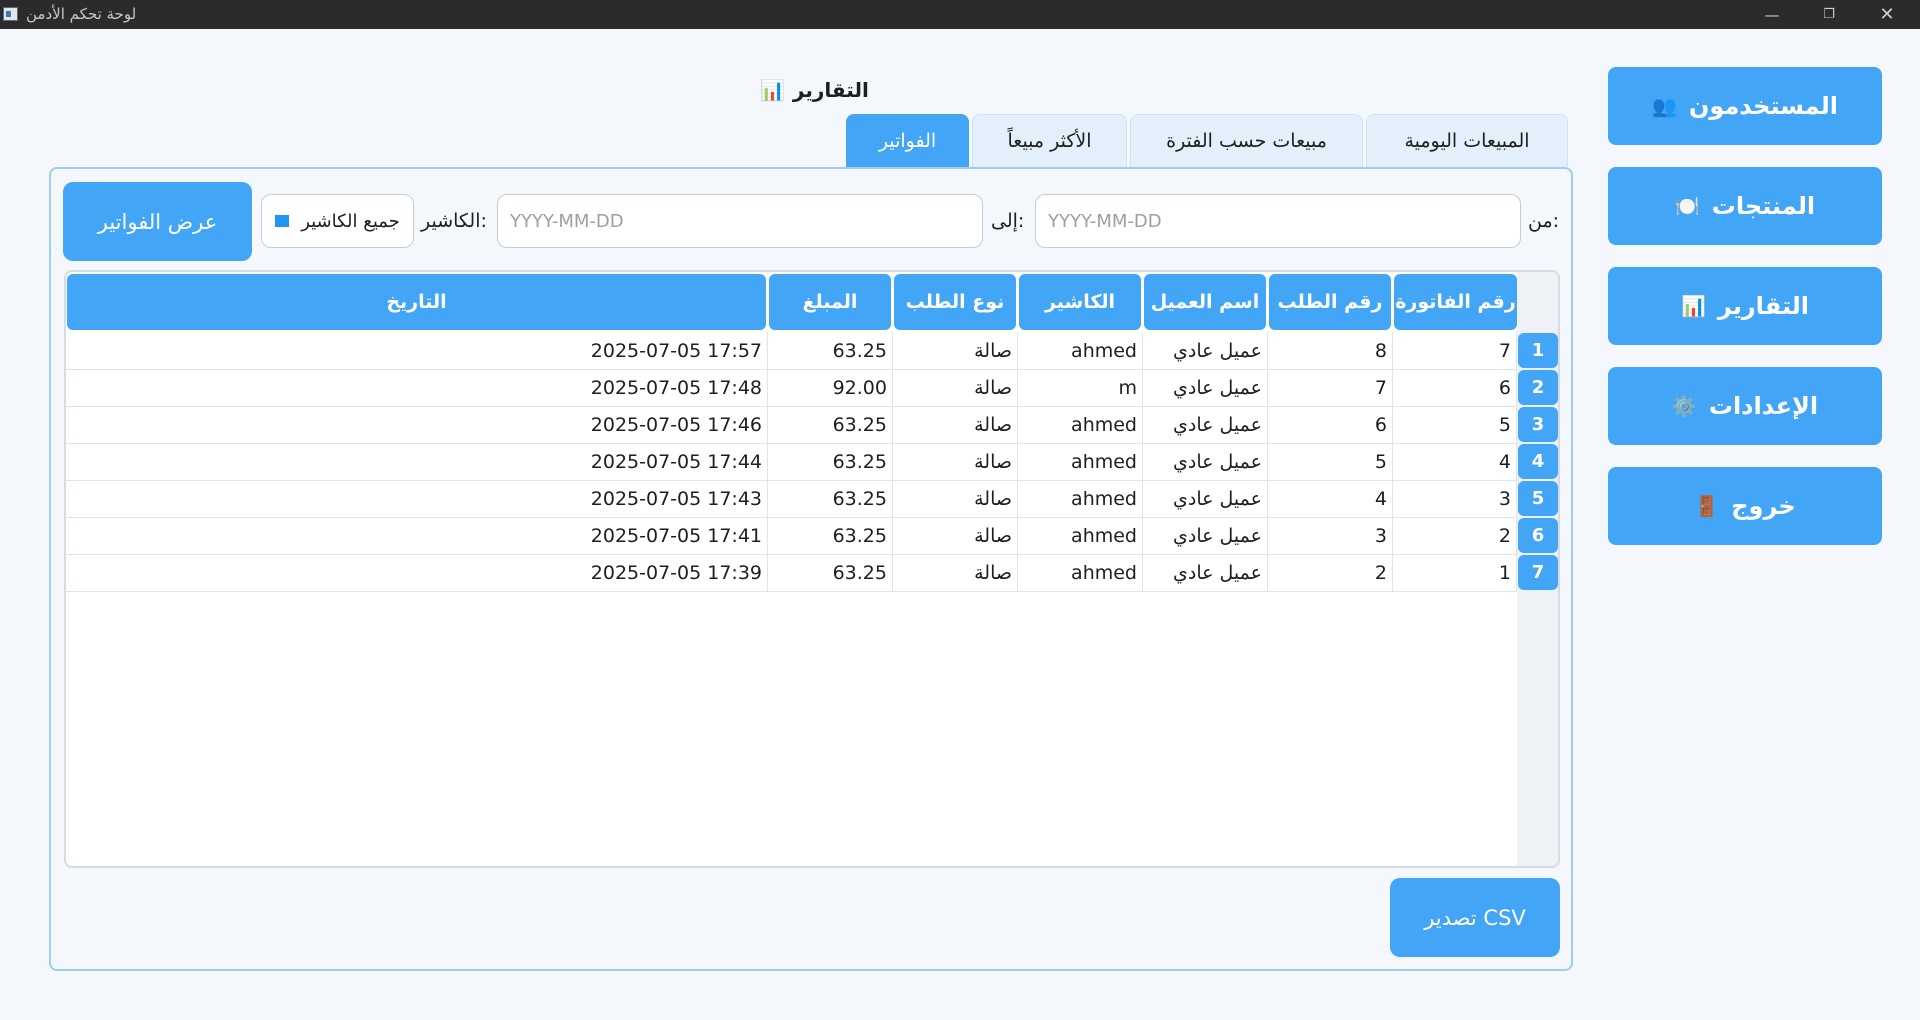  I want to click on sidebar-item-settings: الإعدادات ⚙️, so click(1745, 406).